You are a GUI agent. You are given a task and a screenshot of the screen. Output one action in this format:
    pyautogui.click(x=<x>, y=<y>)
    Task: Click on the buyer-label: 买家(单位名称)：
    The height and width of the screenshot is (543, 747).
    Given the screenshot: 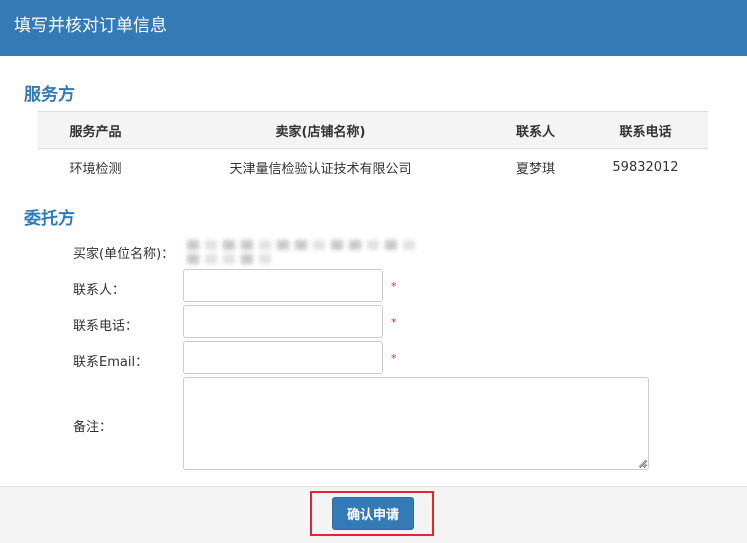 What is the action you would take?
    pyautogui.click(x=124, y=254)
    